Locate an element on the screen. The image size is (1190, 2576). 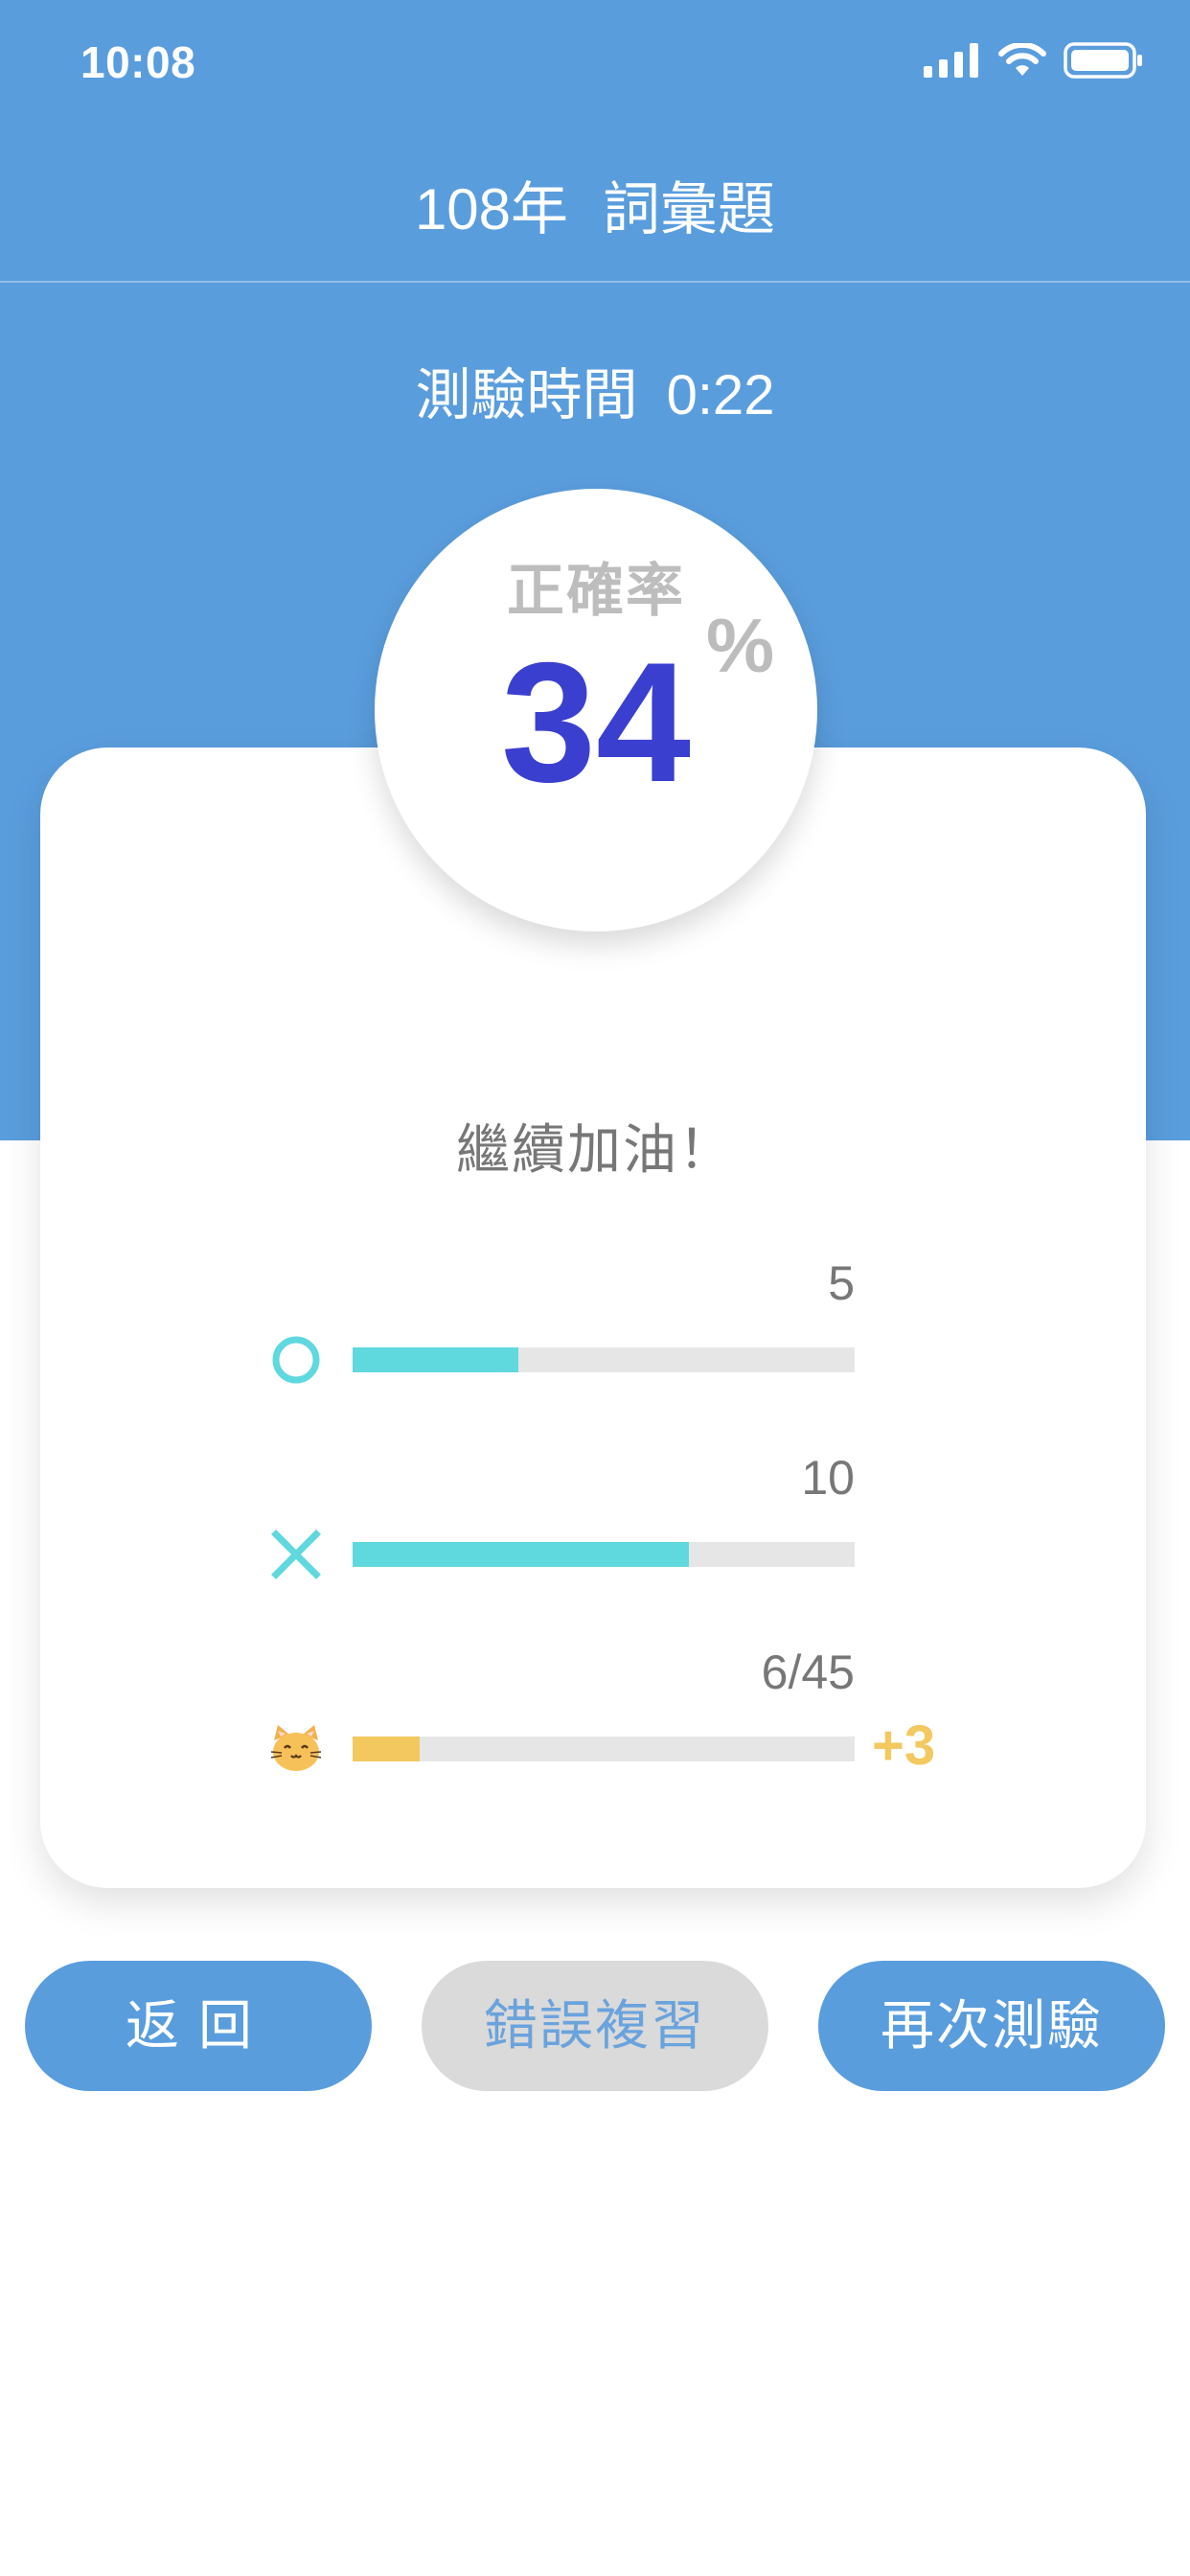
back-button: 返回 is located at coordinates (199, 2026).